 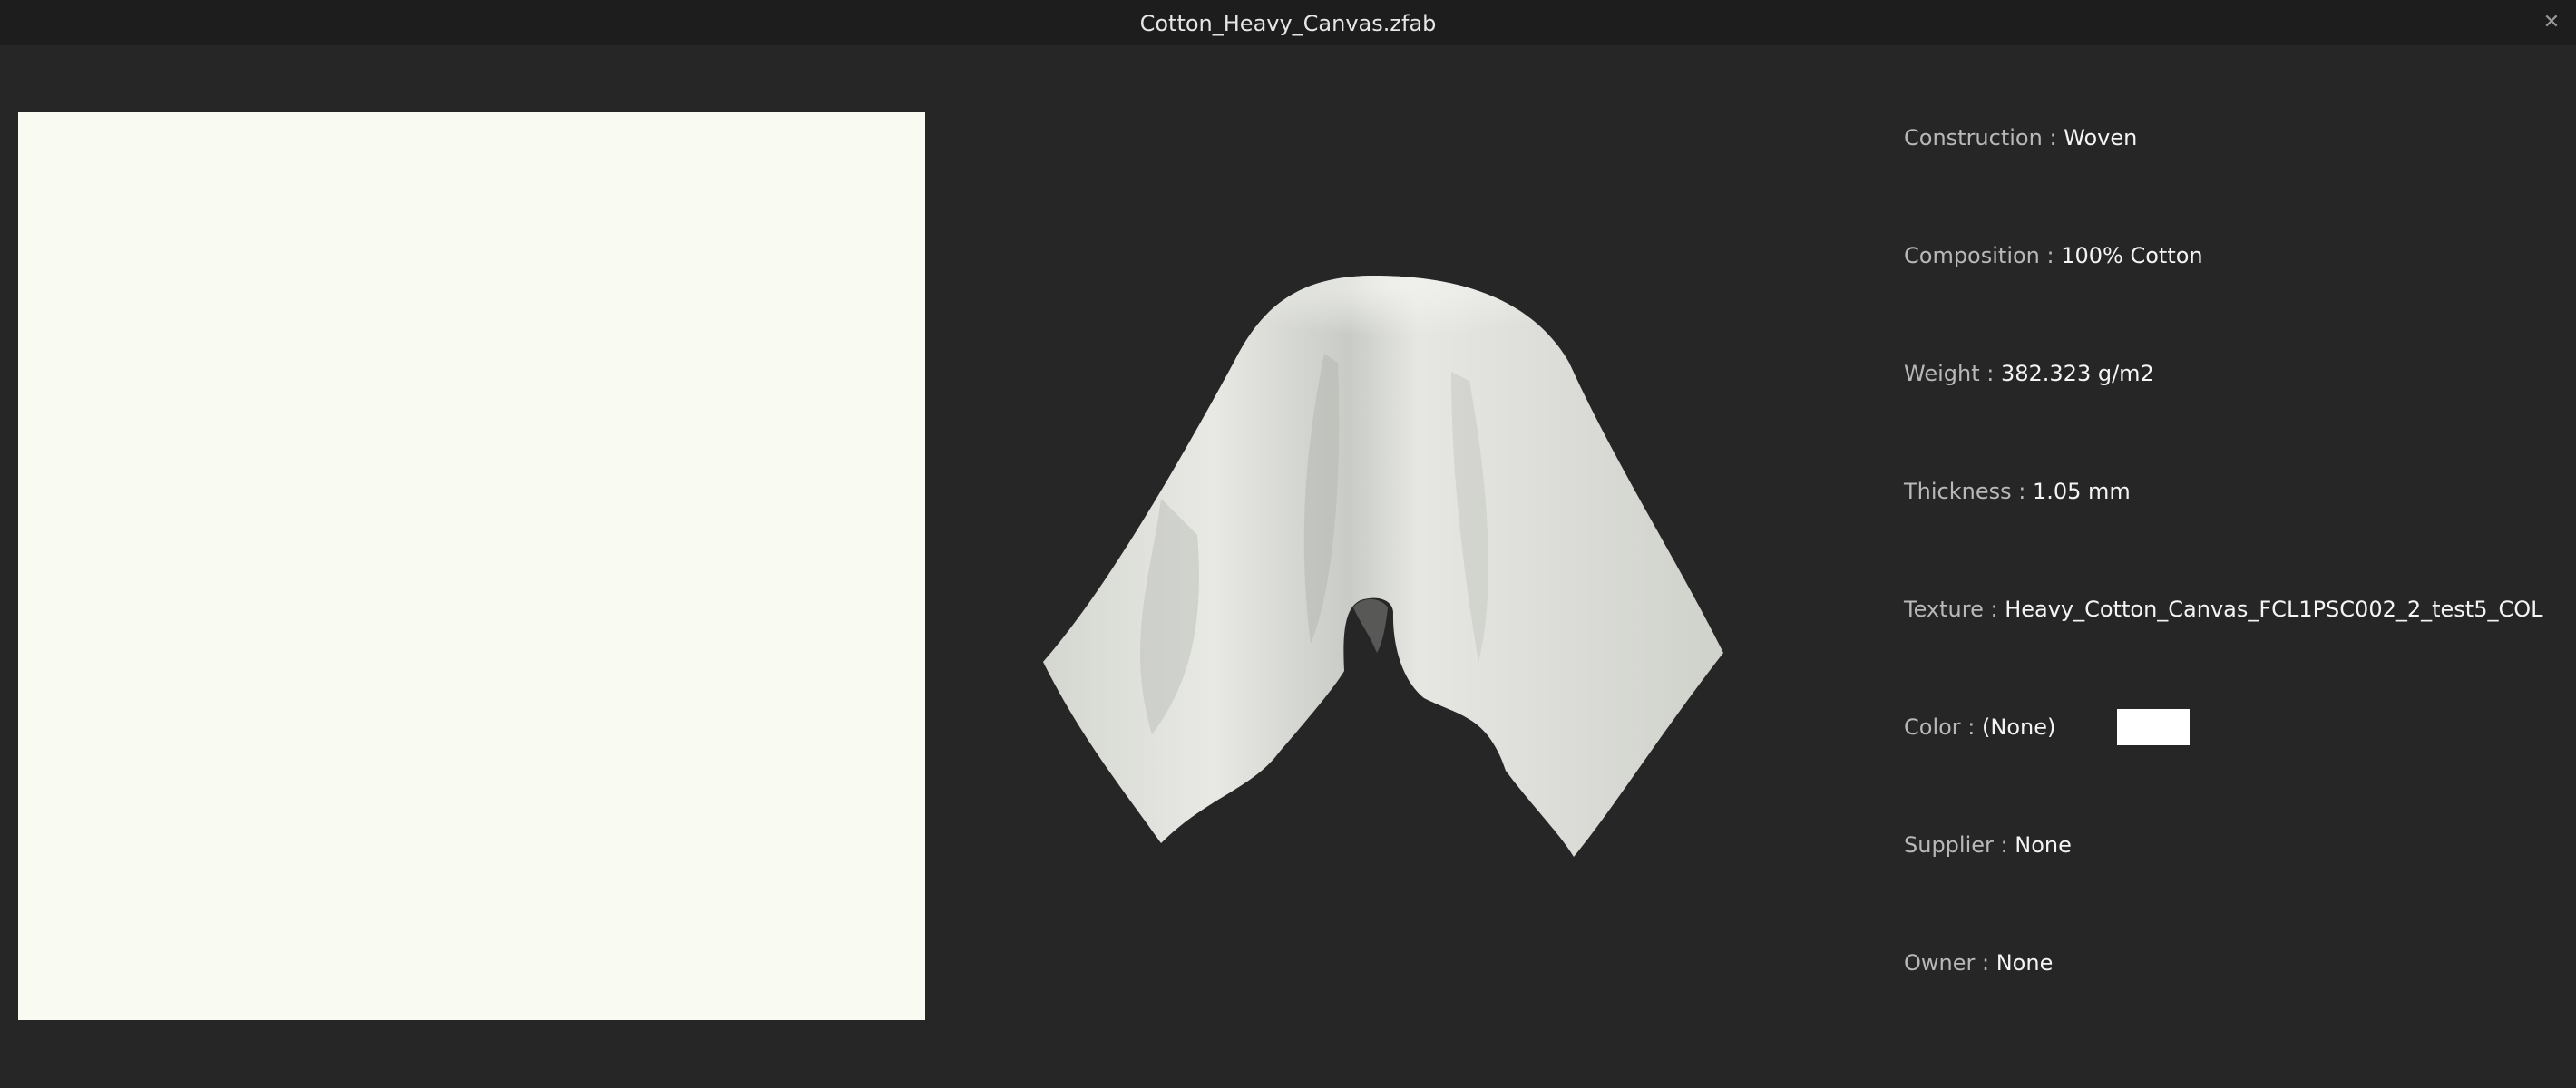 I want to click on property-label: Texture, so click(x=1944, y=609).